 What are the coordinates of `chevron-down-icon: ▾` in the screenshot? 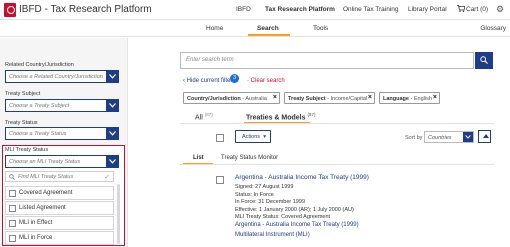 It's located at (264, 137).